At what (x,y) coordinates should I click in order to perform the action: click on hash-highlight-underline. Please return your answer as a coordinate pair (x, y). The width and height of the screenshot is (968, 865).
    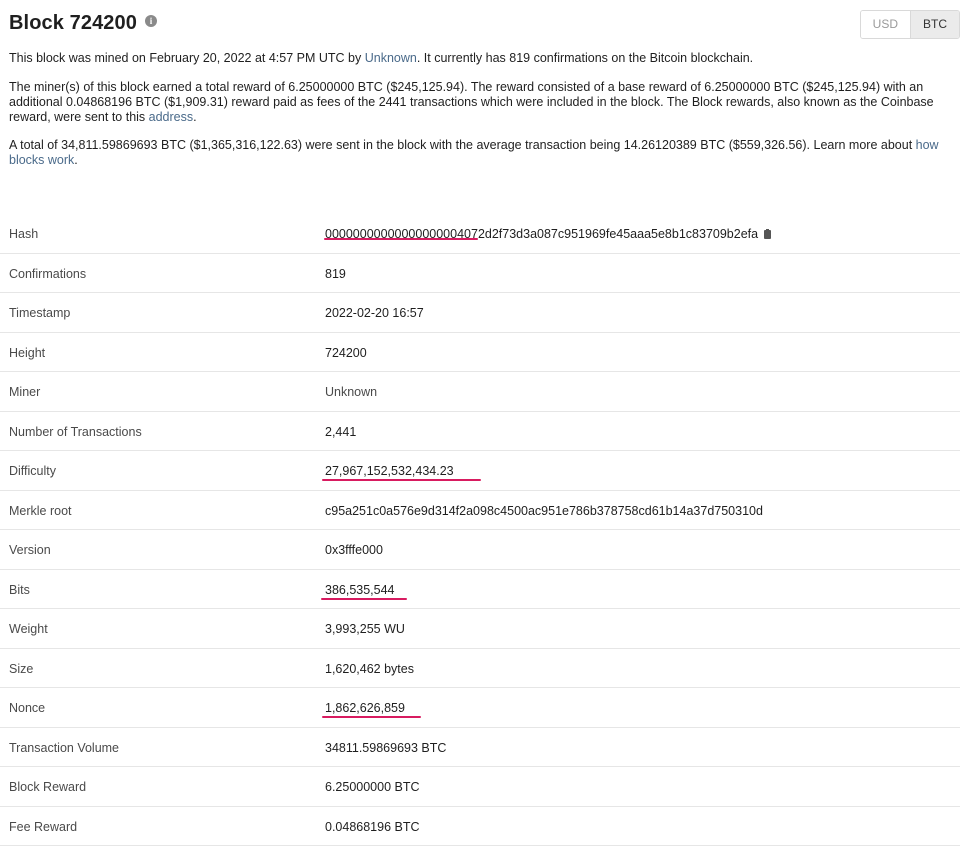
    Looking at the image, I should click on (401, 239).